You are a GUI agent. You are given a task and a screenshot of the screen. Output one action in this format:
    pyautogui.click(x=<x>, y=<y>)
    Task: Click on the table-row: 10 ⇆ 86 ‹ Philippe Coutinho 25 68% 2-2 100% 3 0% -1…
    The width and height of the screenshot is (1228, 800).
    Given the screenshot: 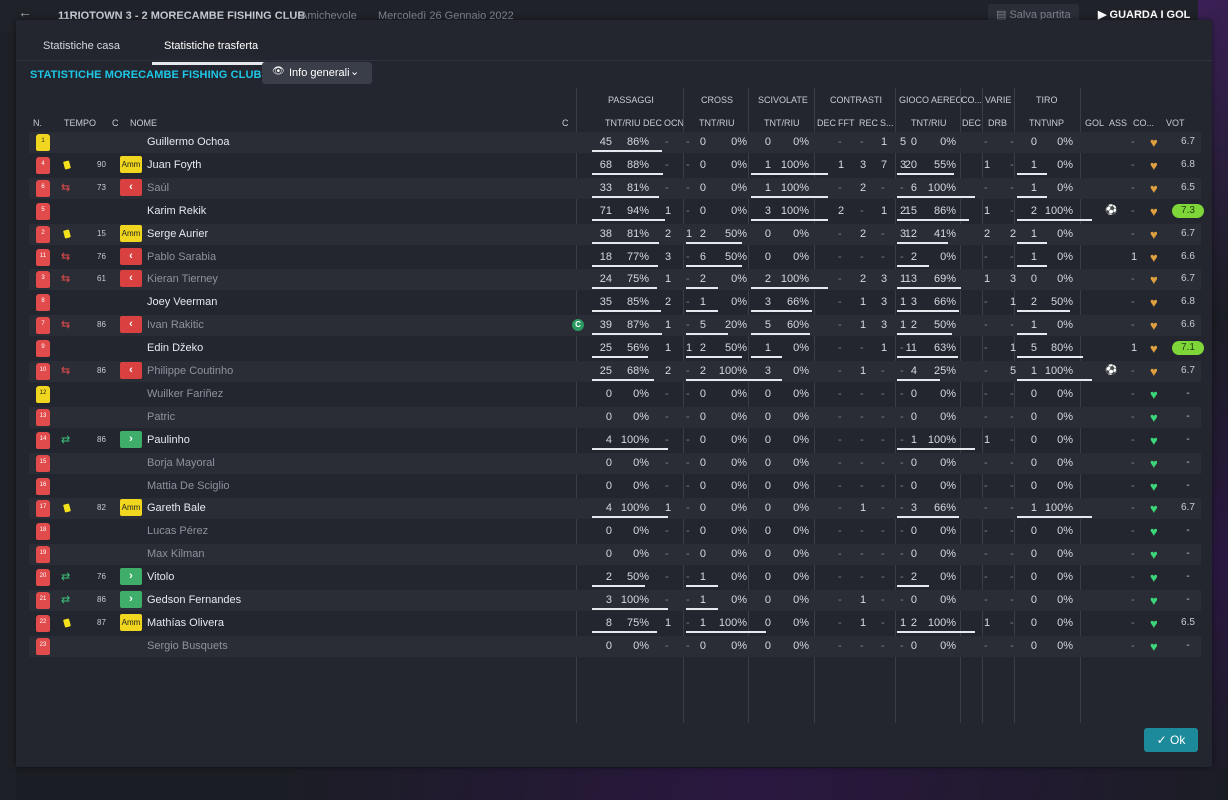 What is the action you would take?
    pyautogui.click(x=615, y=371)
    